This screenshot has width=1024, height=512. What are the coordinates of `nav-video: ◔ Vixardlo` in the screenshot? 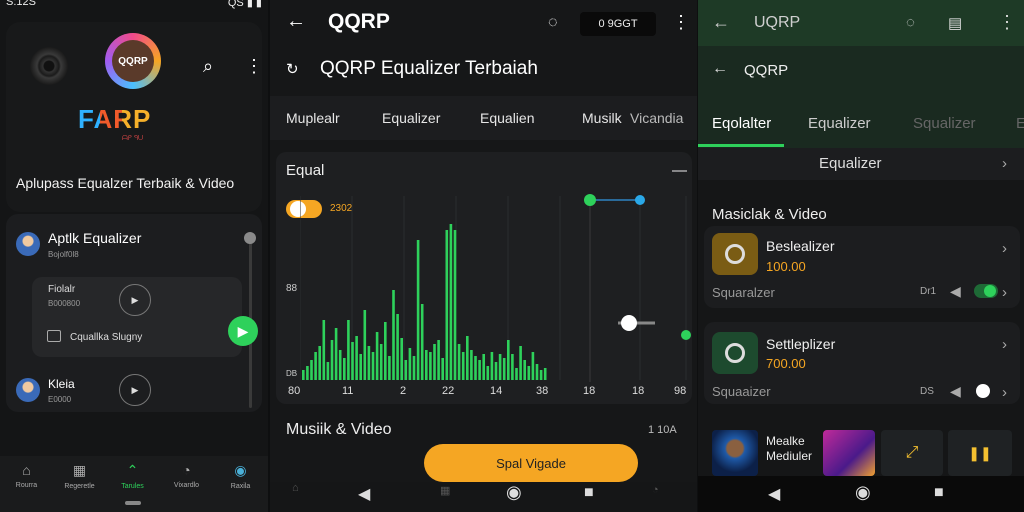 It's located at (186, 475).